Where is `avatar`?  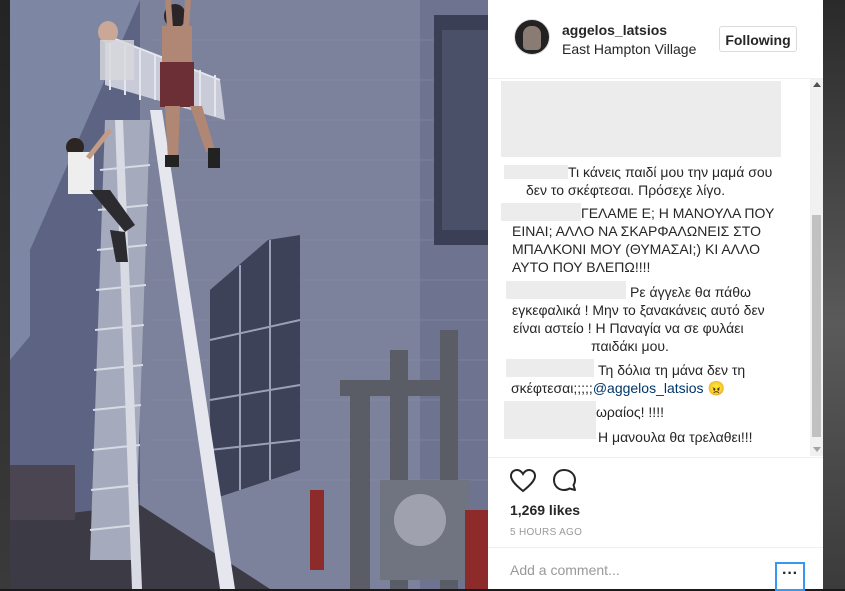
avatar is located at coordinates (532, 37).